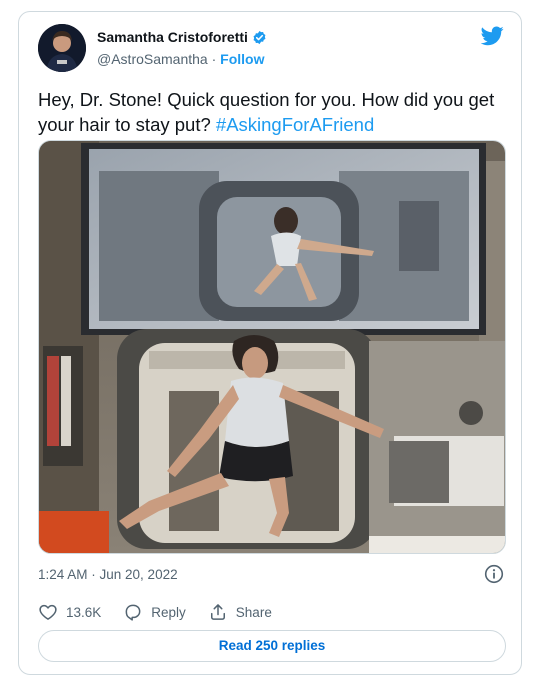 This screenshot has height=689, width=547. Describe the element at coordinates (172, 37) in the screenshot. I see `author-display-name: Samantha Cristoforetti` at that location.